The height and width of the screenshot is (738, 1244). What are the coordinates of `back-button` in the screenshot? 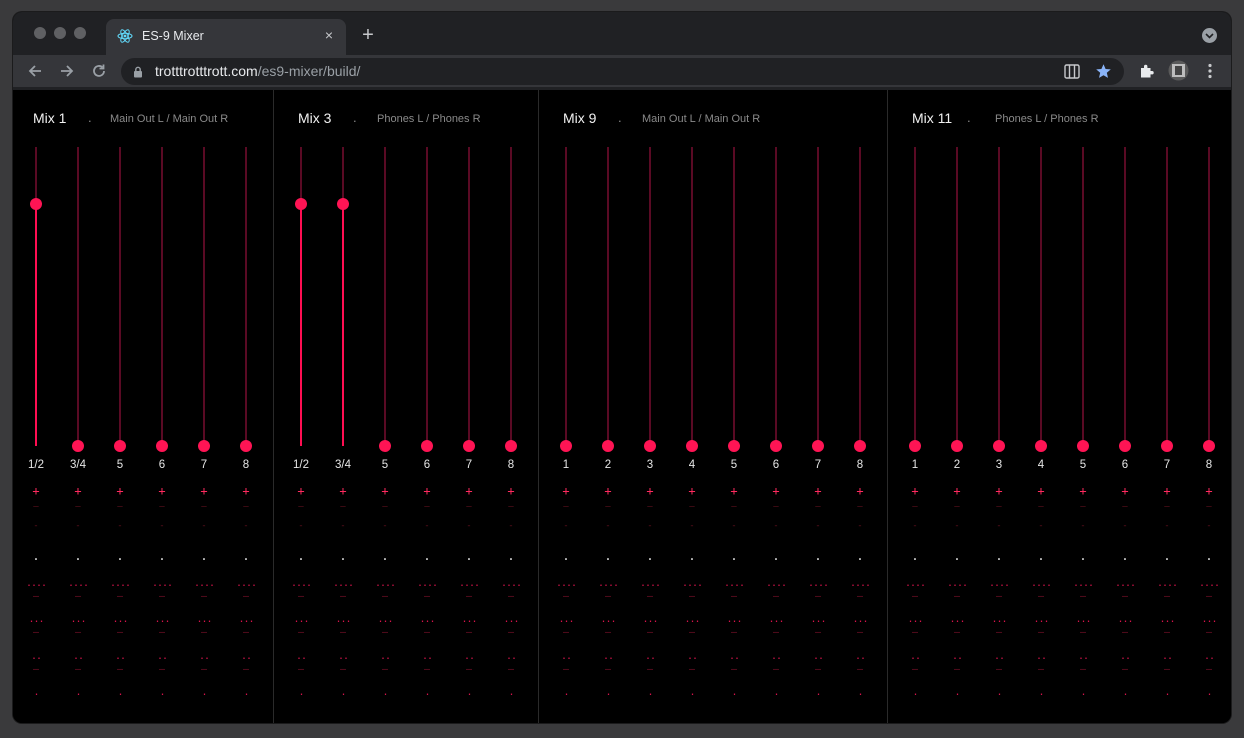 It's located at (35, 71).